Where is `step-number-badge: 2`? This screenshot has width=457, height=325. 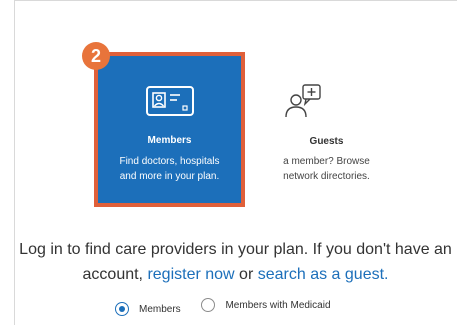 step-number-badge: 2 is located at coordinates (96, 56).